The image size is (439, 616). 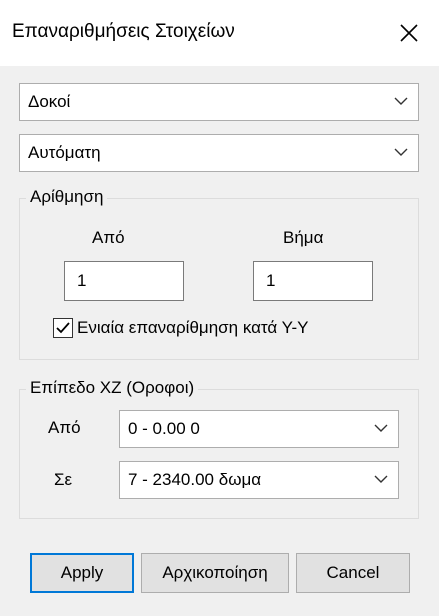 I want to click on element-type-value: Δοκοί, so click(x=49, y=101).